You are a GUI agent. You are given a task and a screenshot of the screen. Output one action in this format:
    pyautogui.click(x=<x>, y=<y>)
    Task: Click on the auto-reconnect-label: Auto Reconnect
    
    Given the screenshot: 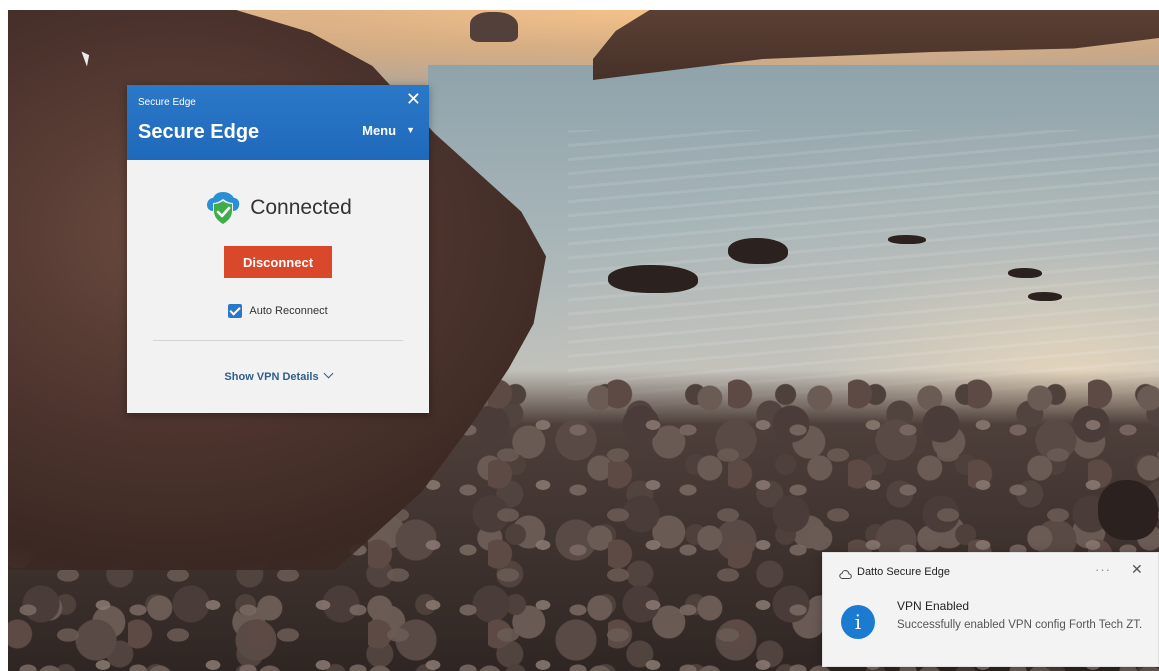 What is the action you would take?
    pyautogui.click(x=288, y=311)
    